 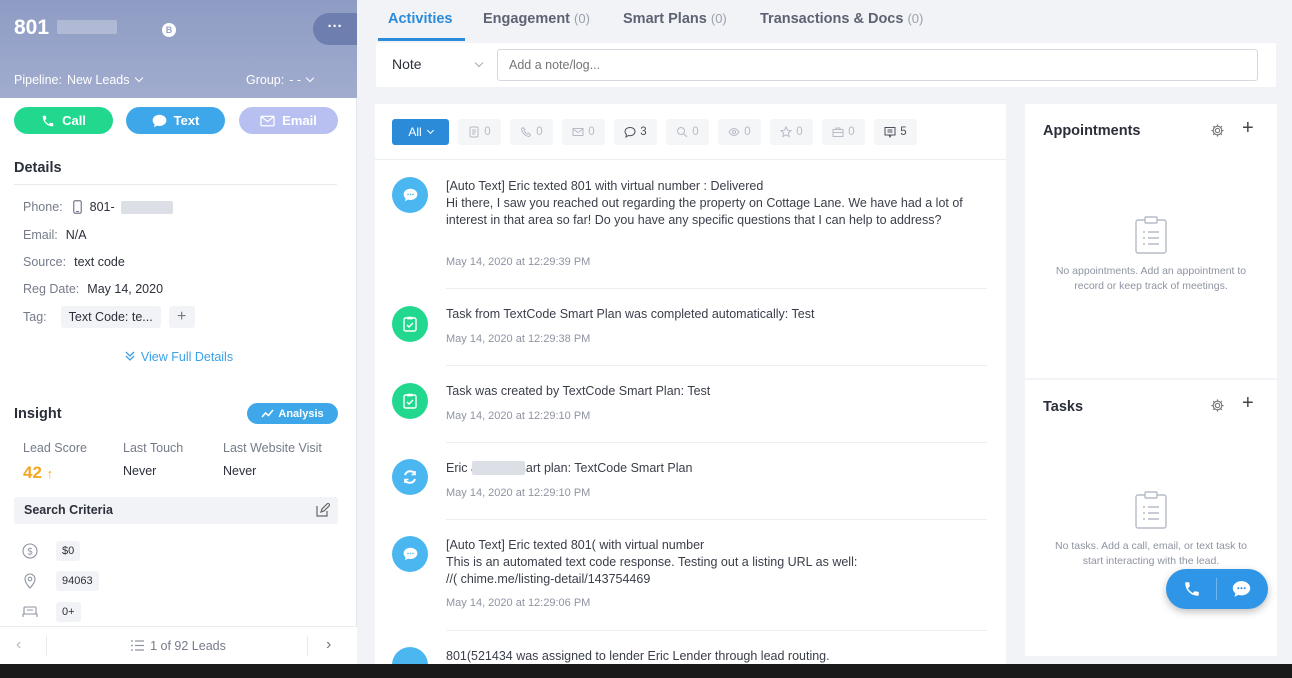 I want to click on last-website-visit-label: Last Website Visit, so click(x=272, y=448).